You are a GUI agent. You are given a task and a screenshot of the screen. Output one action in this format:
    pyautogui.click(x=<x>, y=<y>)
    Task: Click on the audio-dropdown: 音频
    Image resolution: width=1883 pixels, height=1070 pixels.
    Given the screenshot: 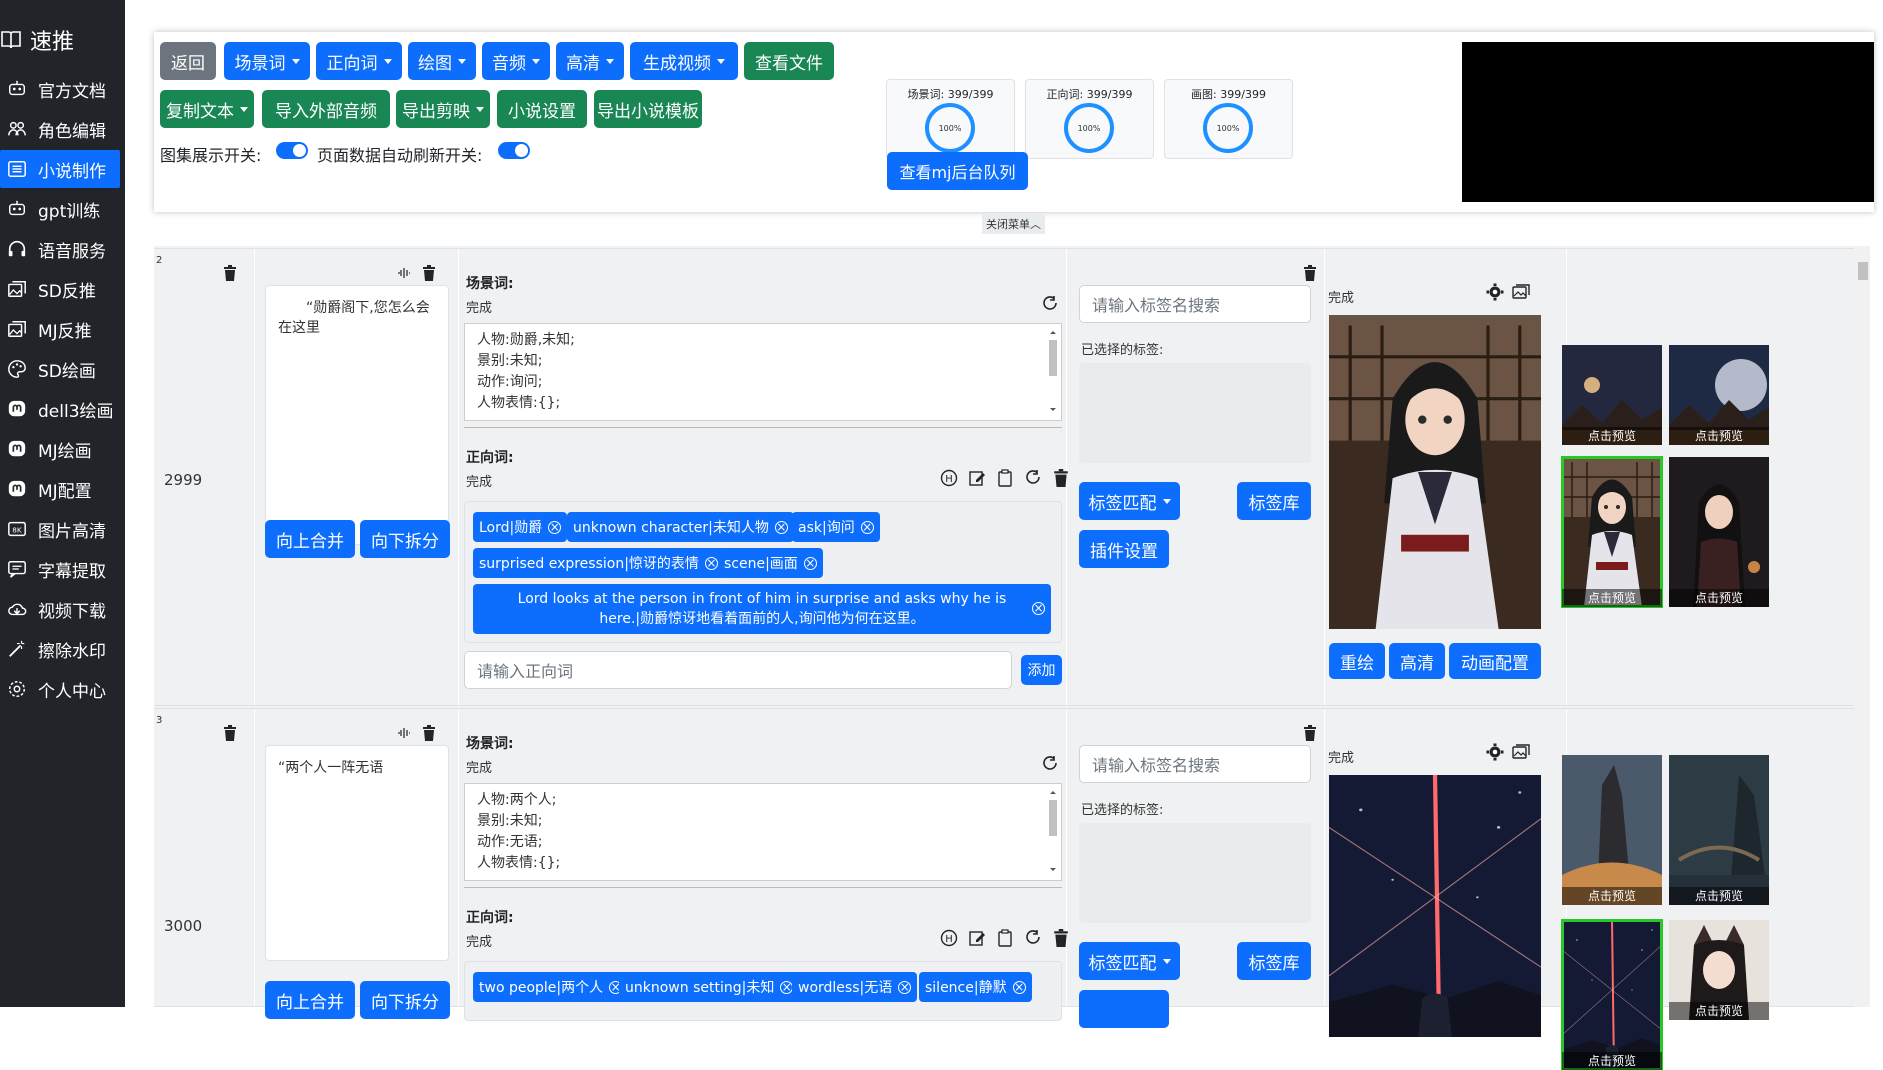 What is the action you would take?
    pyautogui.click(x=516, y=61)
    